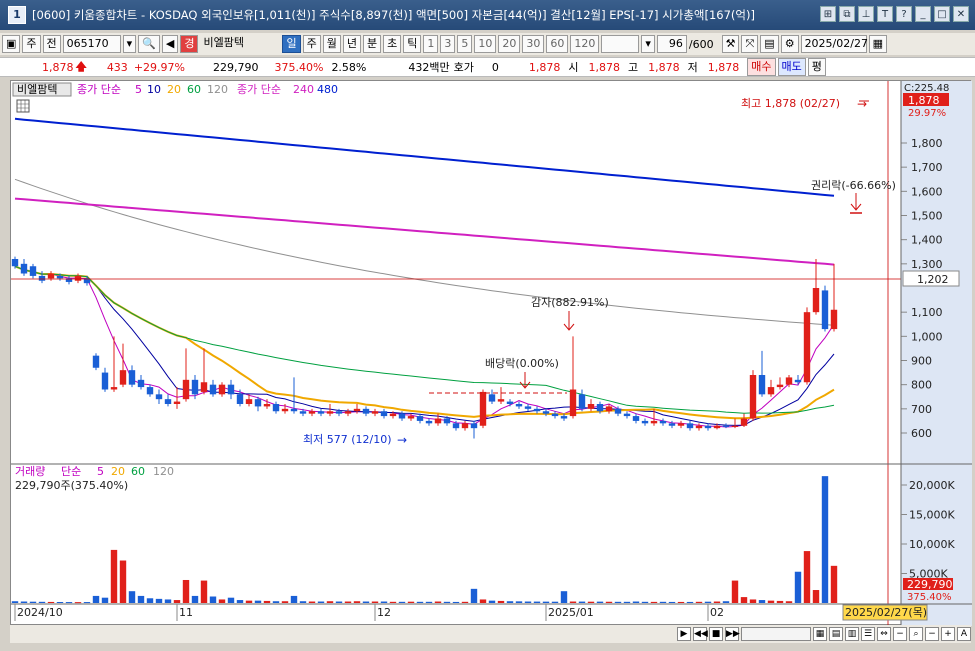 The image size is (975, 651). Describe the element at coordinates (291, 44) in the screenshot. I see `interval-day: 일` at that location.